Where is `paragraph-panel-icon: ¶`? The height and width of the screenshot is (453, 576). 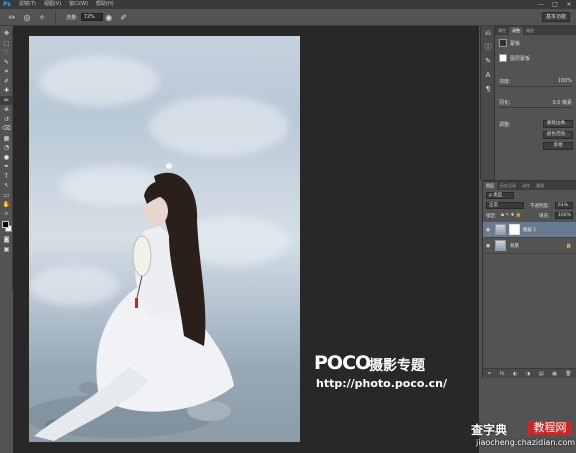
paragraph-panel-icon: ¶ is located at coordinates (488, 89).